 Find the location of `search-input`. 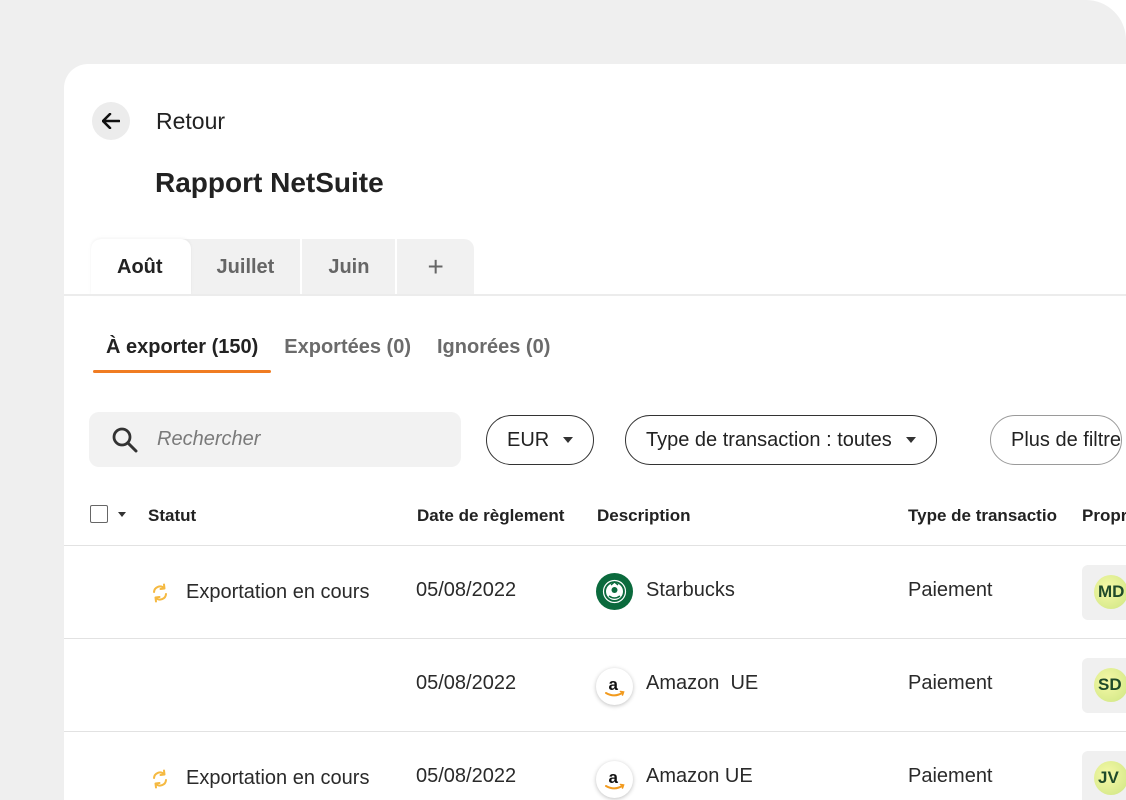

search-input is located at coordinates (297, 439).